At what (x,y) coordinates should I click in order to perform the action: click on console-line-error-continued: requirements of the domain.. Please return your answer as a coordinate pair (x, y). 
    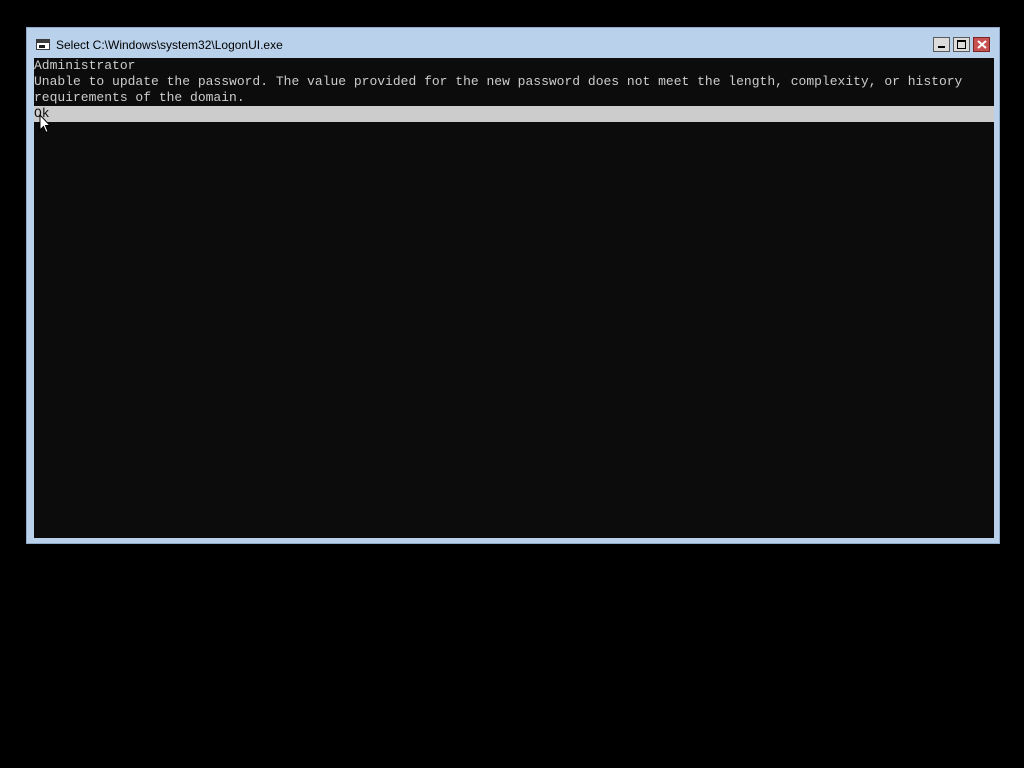
    Looking at the image, I should click on (139, 97).